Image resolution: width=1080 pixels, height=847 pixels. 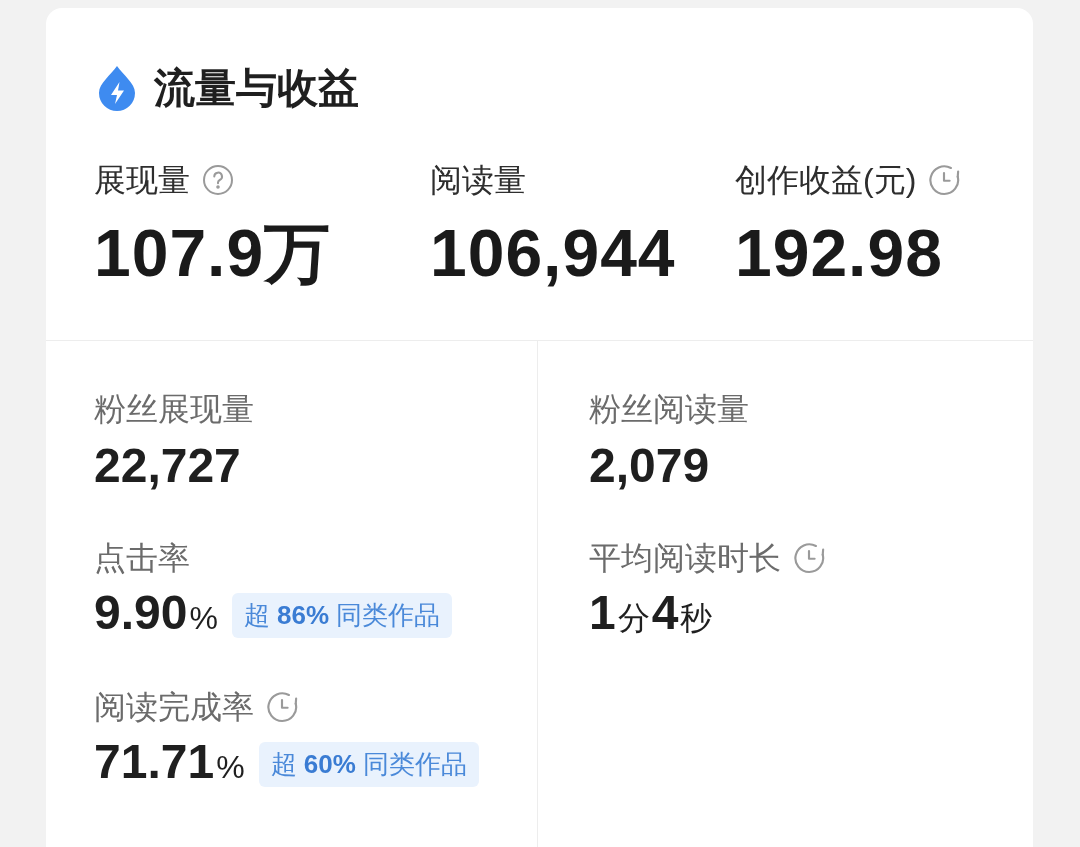 I want to click on metric-value: 1分4秒, so click(x=651, y=612).